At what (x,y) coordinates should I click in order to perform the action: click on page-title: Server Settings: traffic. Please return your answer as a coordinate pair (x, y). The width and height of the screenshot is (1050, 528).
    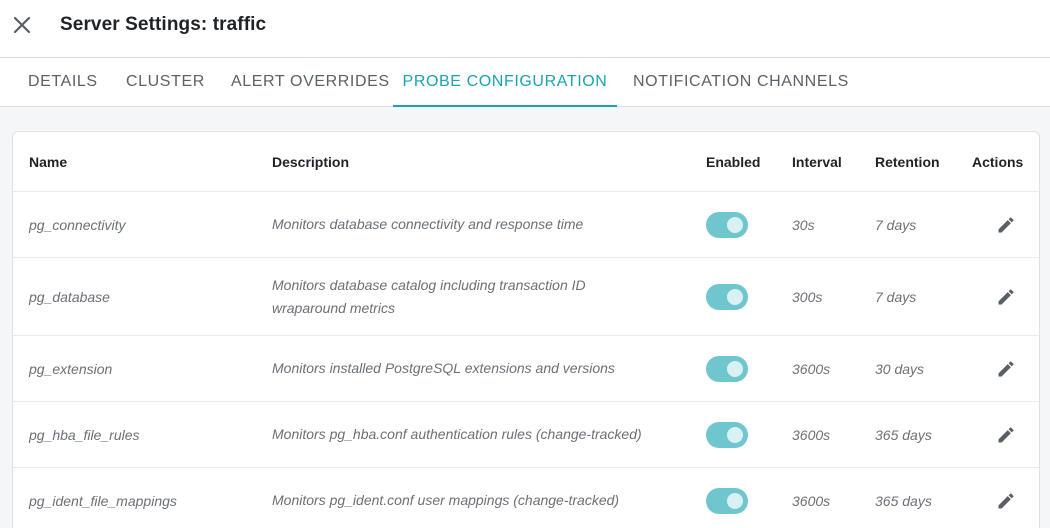
    Looking at the image, I should click on (163, 24).